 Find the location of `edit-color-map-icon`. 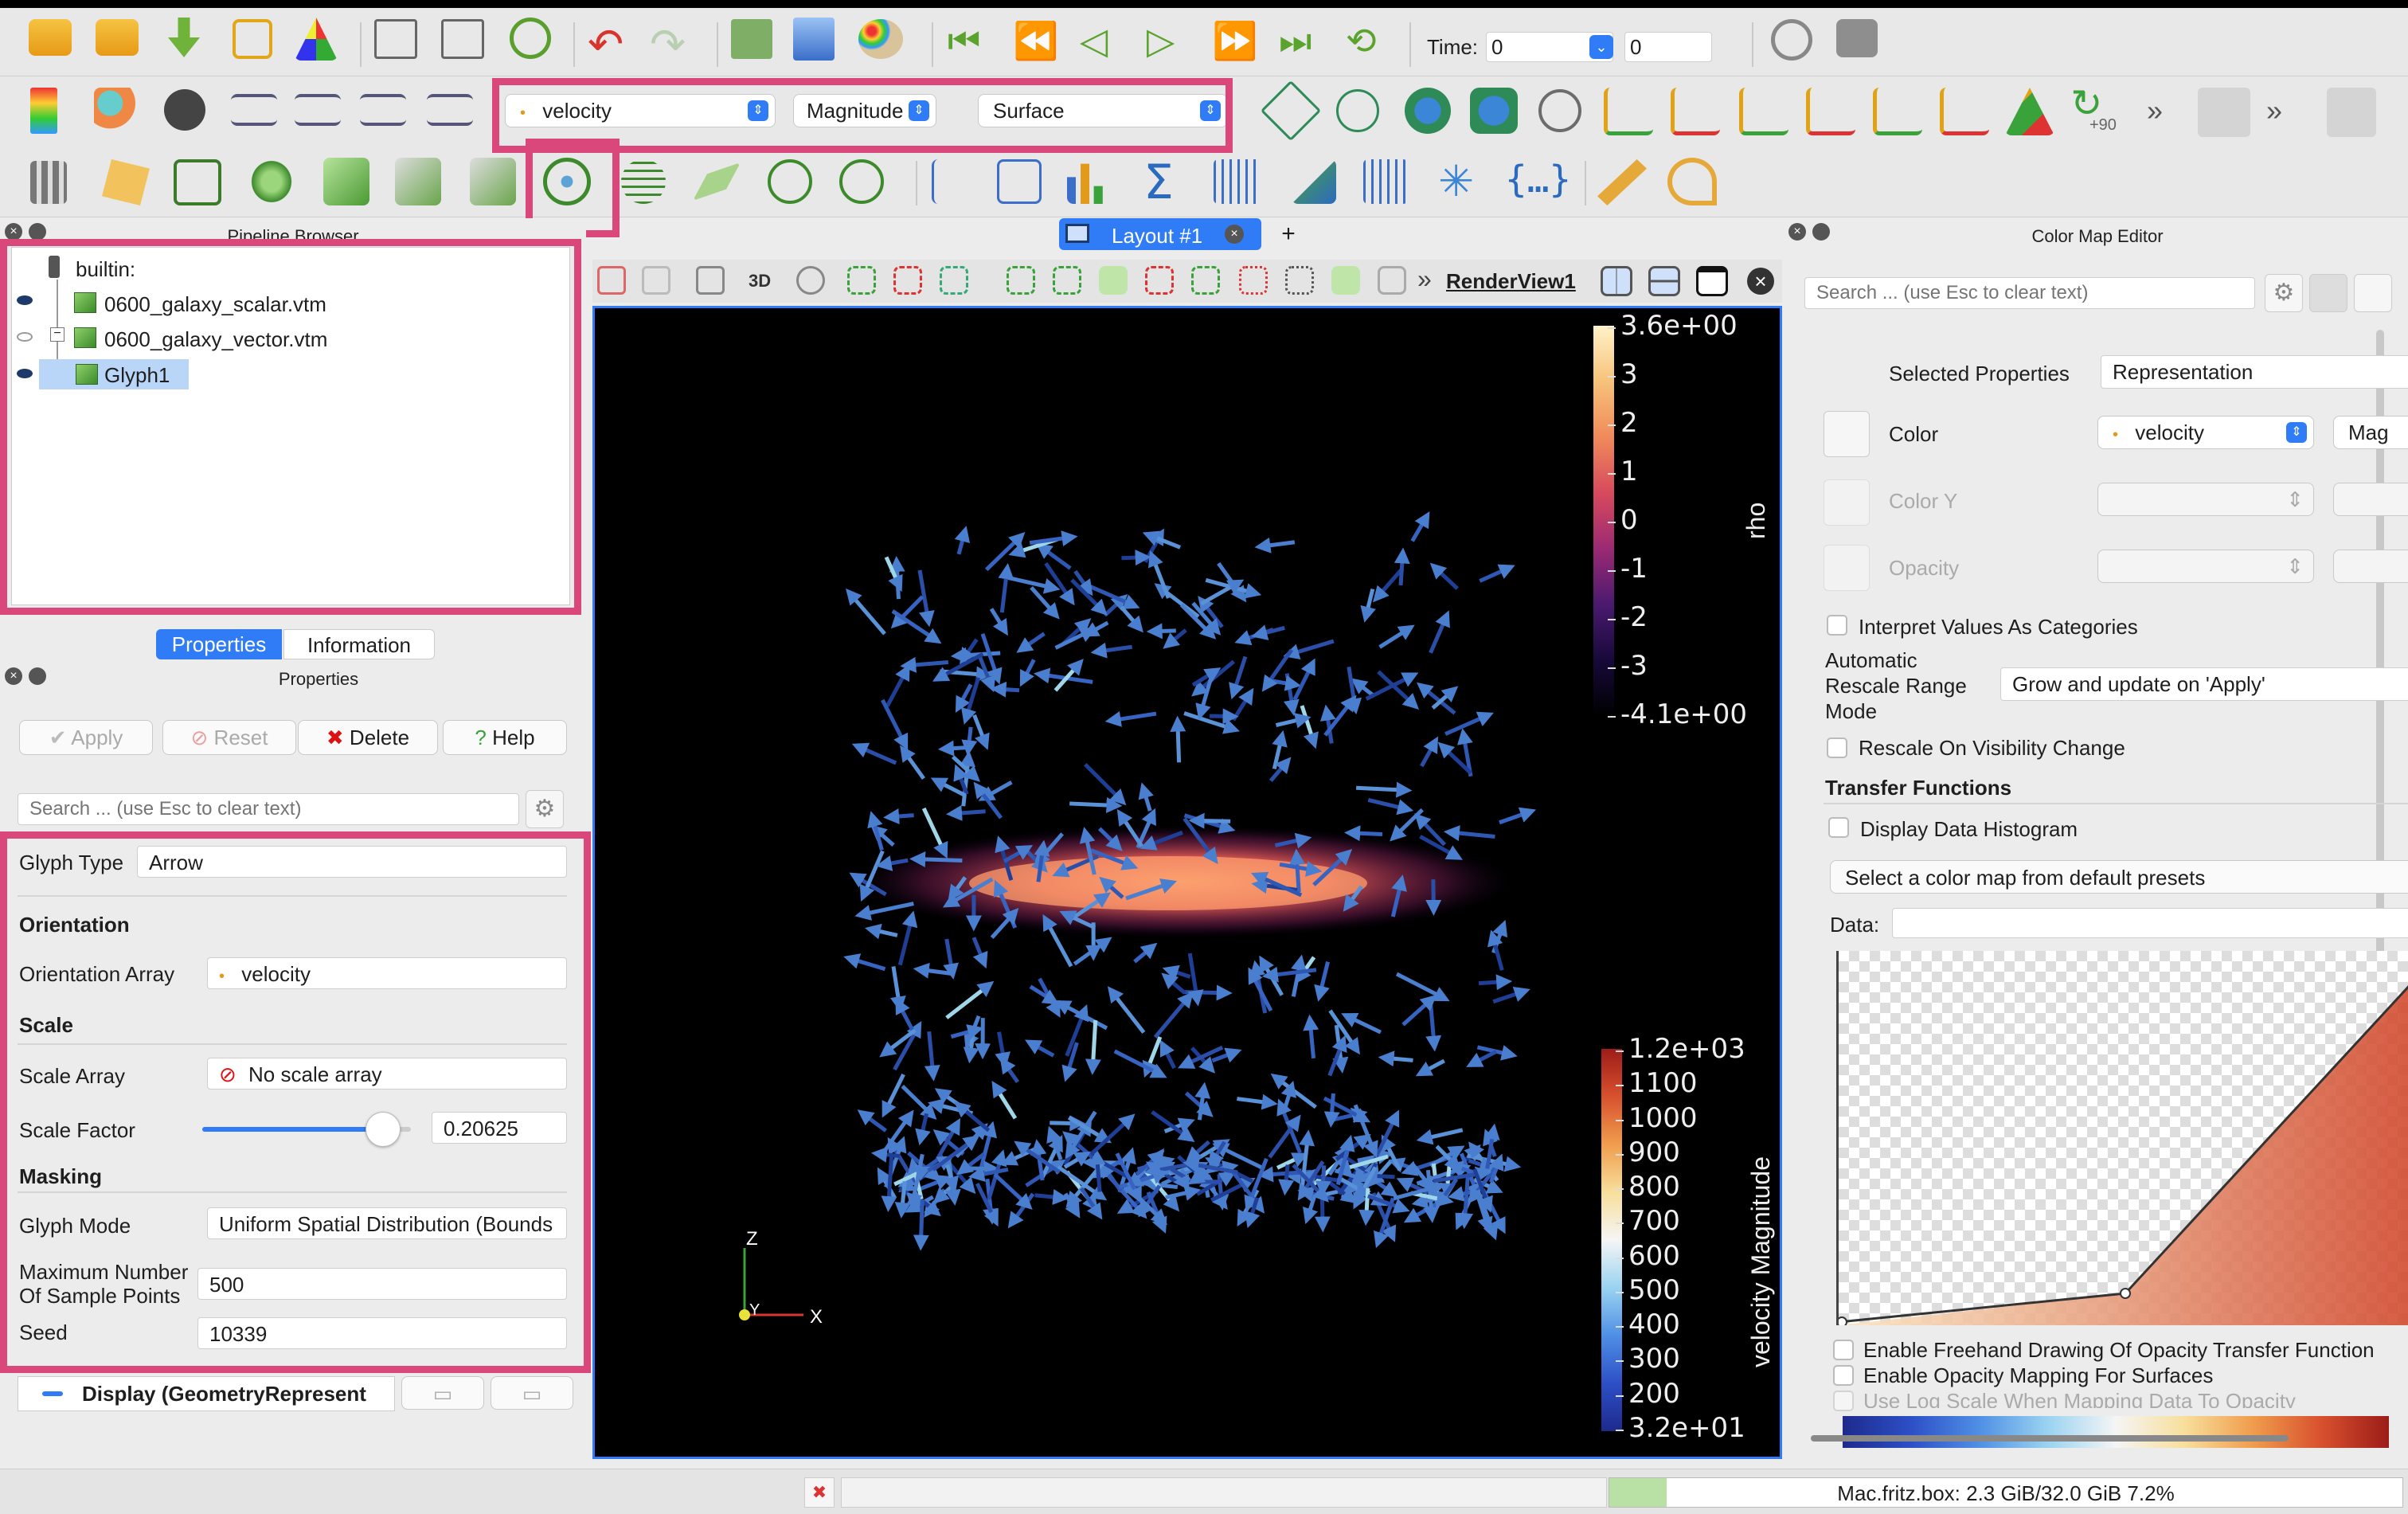

edit-color-map-icon is located at coordinates (117, 110).